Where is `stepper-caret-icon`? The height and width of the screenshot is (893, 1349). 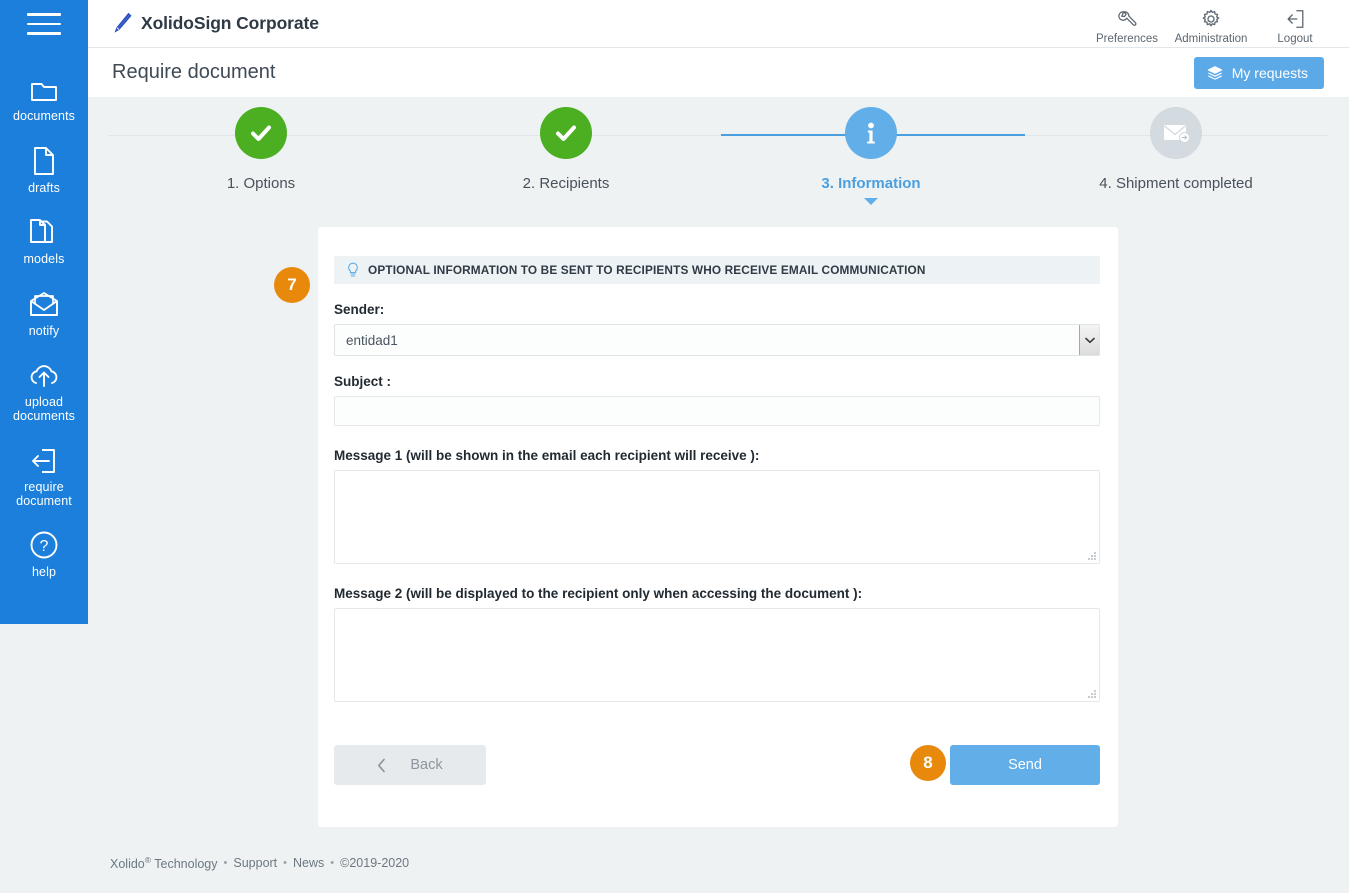 stepper-caret-icon is located at coordinates (871, 201).